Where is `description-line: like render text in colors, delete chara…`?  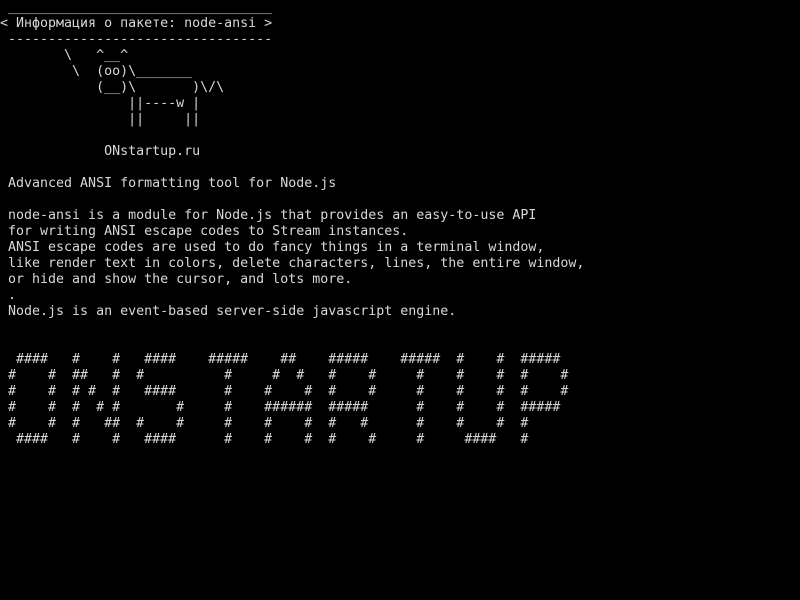
description-line: like render text in colors, delete chara… is located at coordinates (292, 263).